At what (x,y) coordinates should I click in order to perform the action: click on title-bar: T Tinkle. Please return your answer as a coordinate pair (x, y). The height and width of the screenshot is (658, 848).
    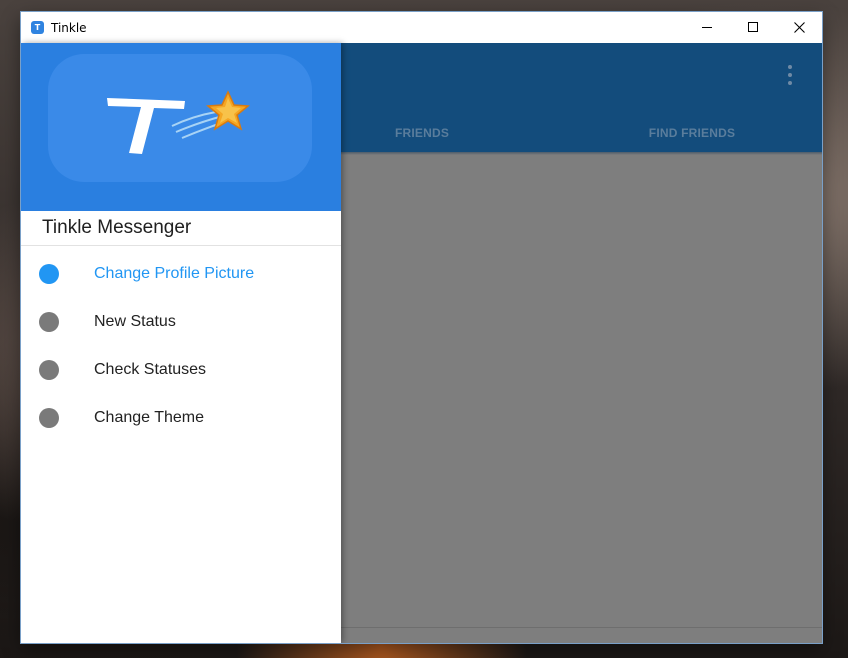
    Looking at the image, I should click on (421, 27).